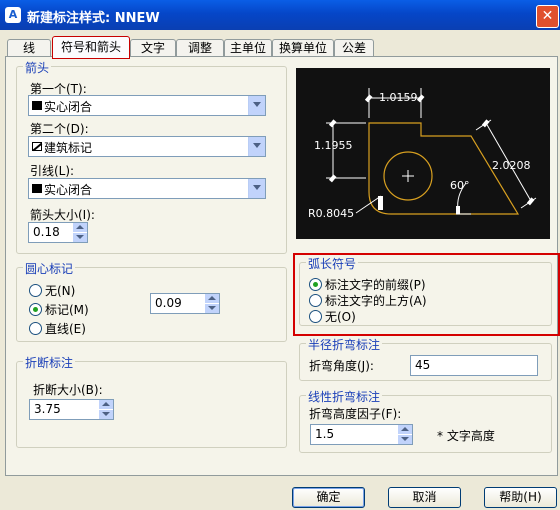 The height and width of the screenshot is (510, 560). What do you see at coordinates (68, 107) in the screenshot?
I see `first-arrow-value: 实心闭合` at bounding box center [68, 107].